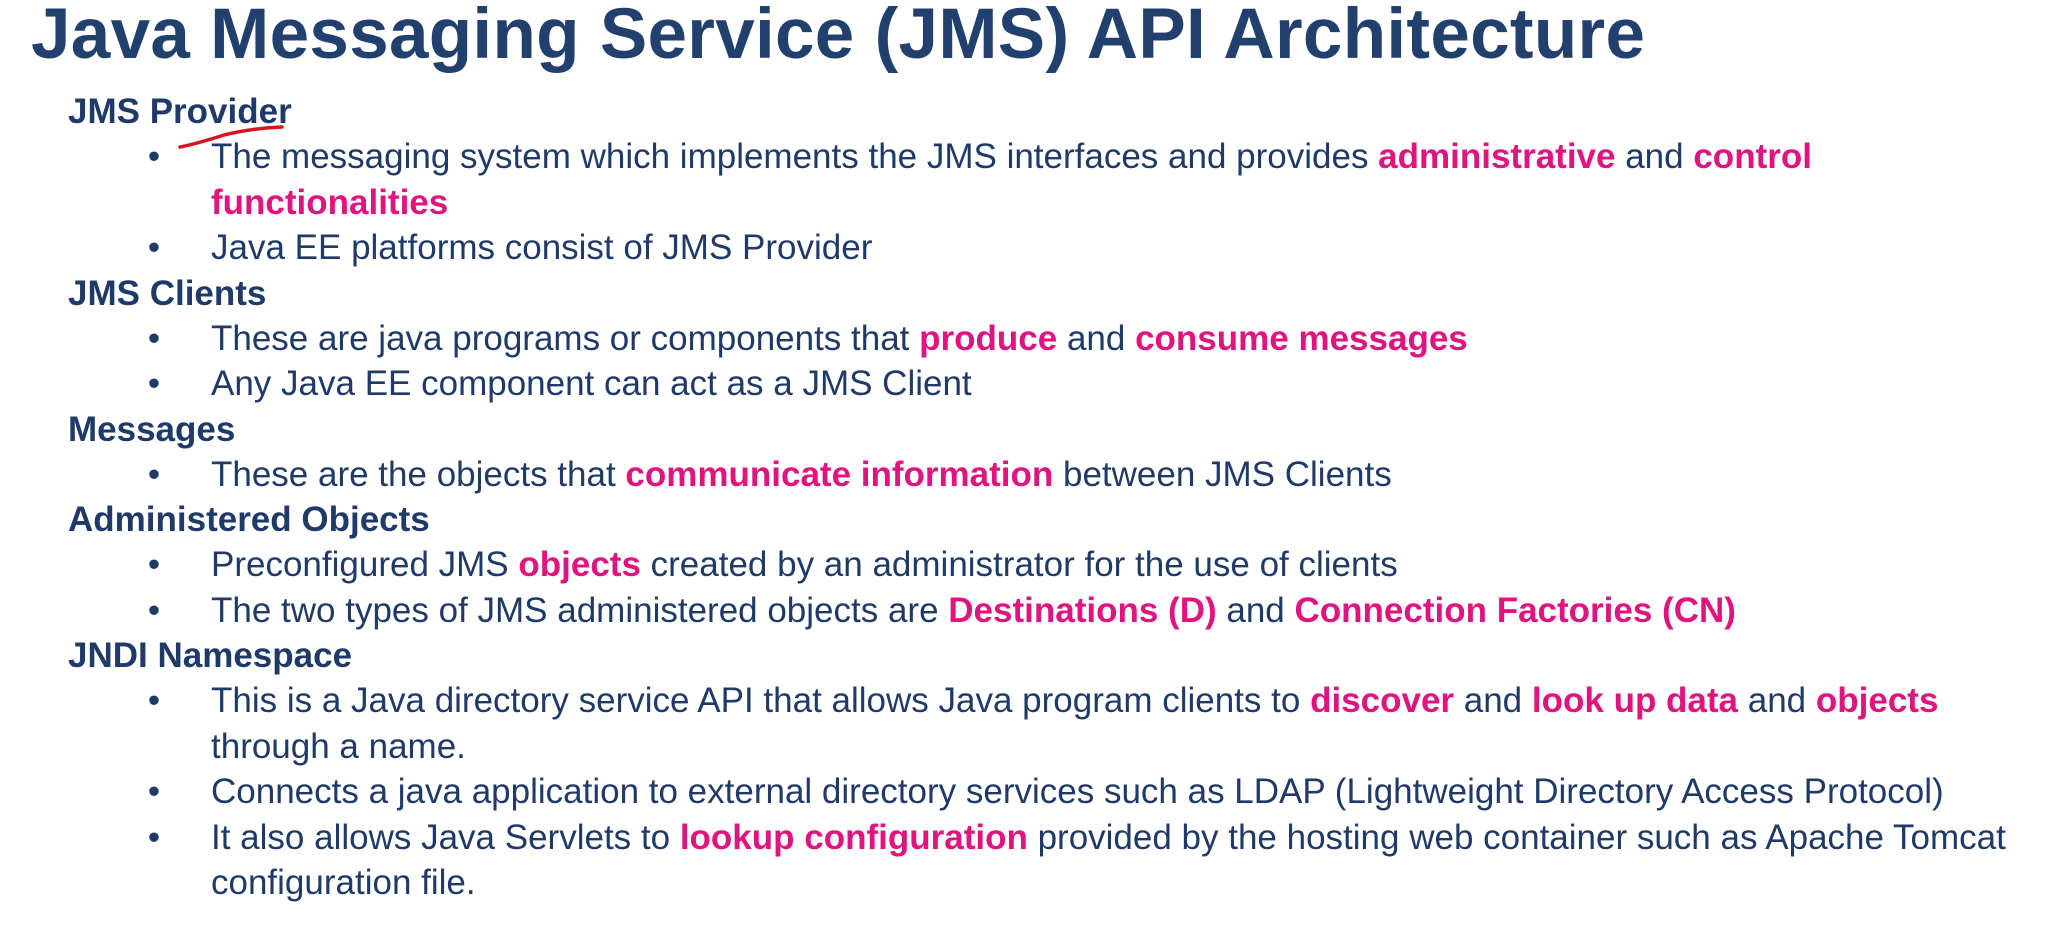 The width and height of the screenshot is (2061, 950). Describe the element at coordinates (249, 519) in the screenshot. I see `section-heading: Administered Objects` at that location.